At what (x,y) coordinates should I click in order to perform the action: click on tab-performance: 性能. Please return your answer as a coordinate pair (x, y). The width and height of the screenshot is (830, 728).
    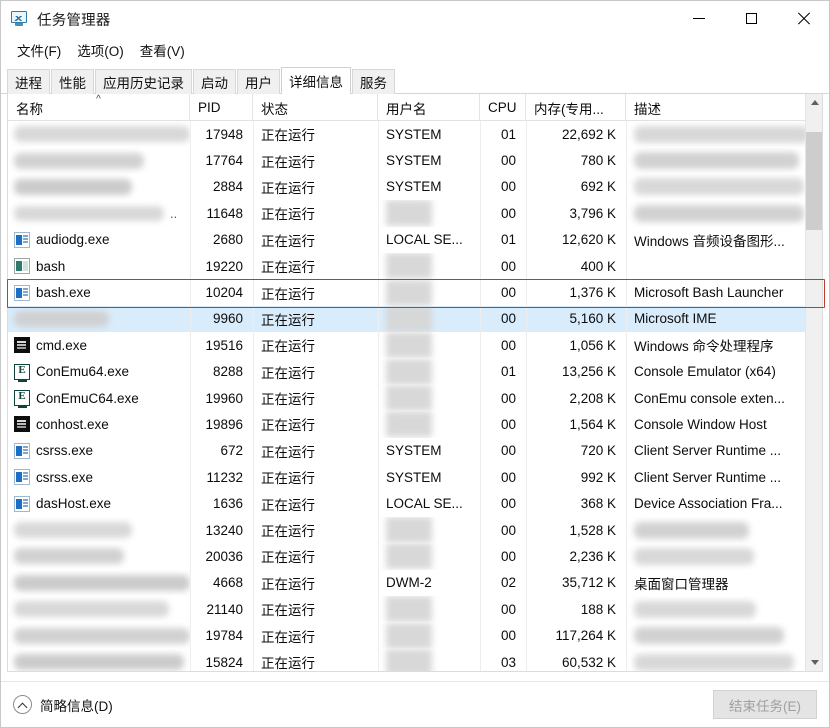
    Looking at the image, I should click on (72, 81).